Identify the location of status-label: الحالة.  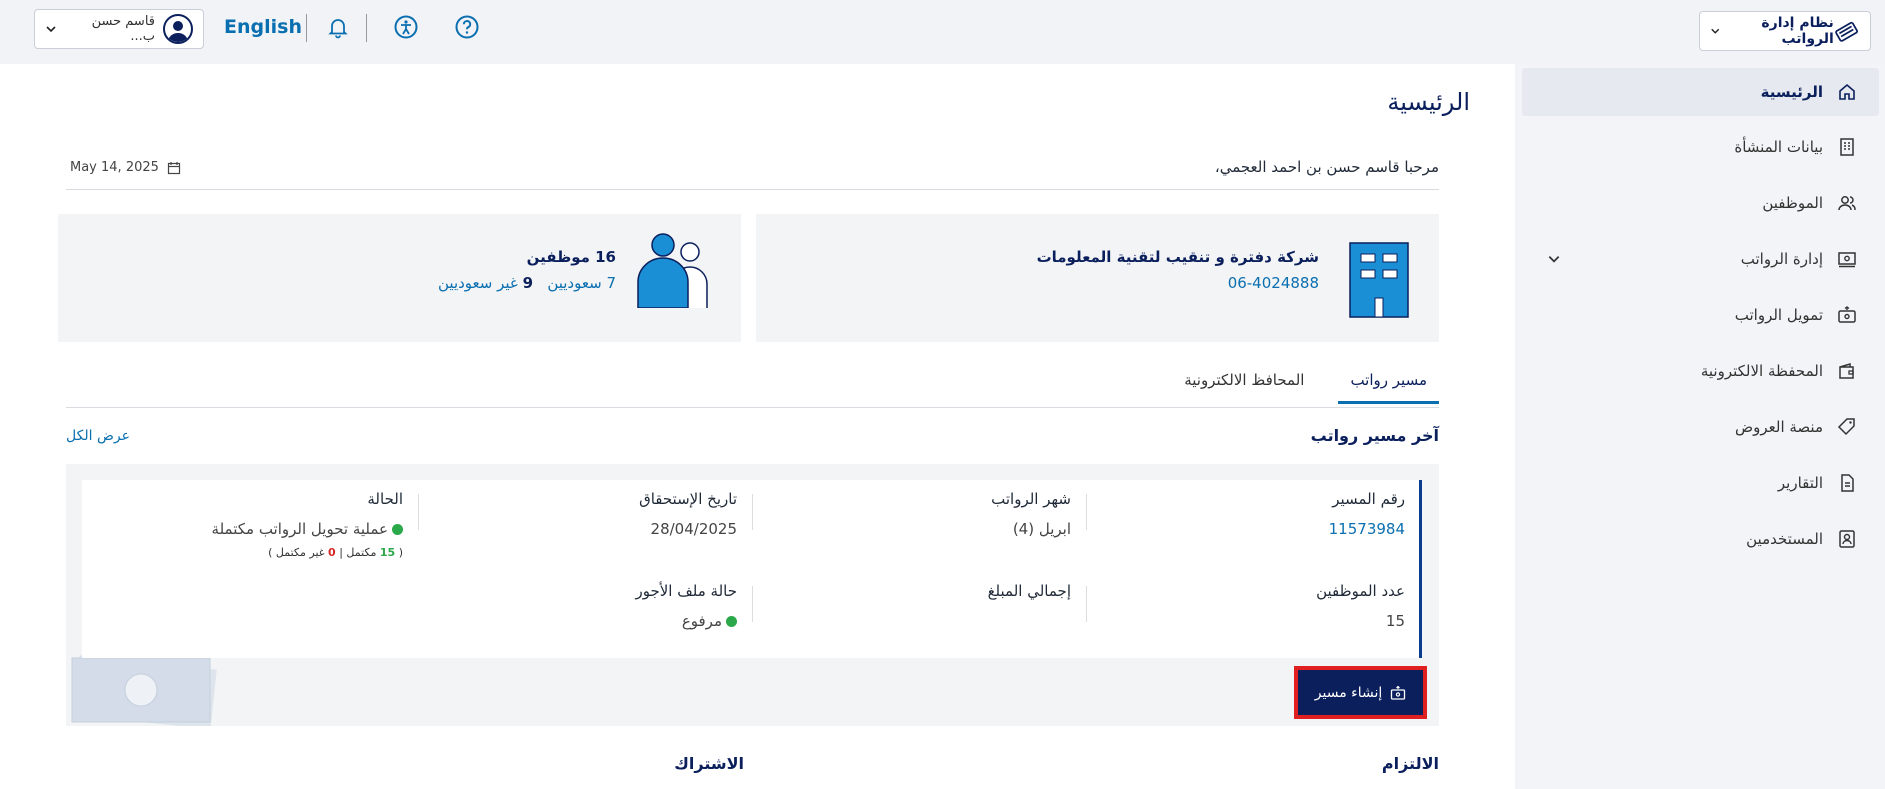
(385, 499).